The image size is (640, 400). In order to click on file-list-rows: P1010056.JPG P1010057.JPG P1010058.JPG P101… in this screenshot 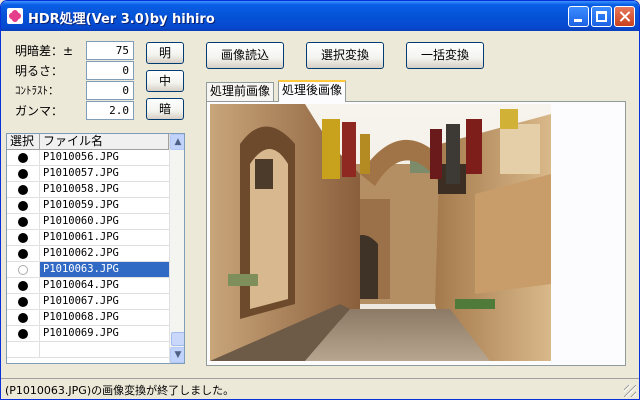, I will do `click(88, 254)`.